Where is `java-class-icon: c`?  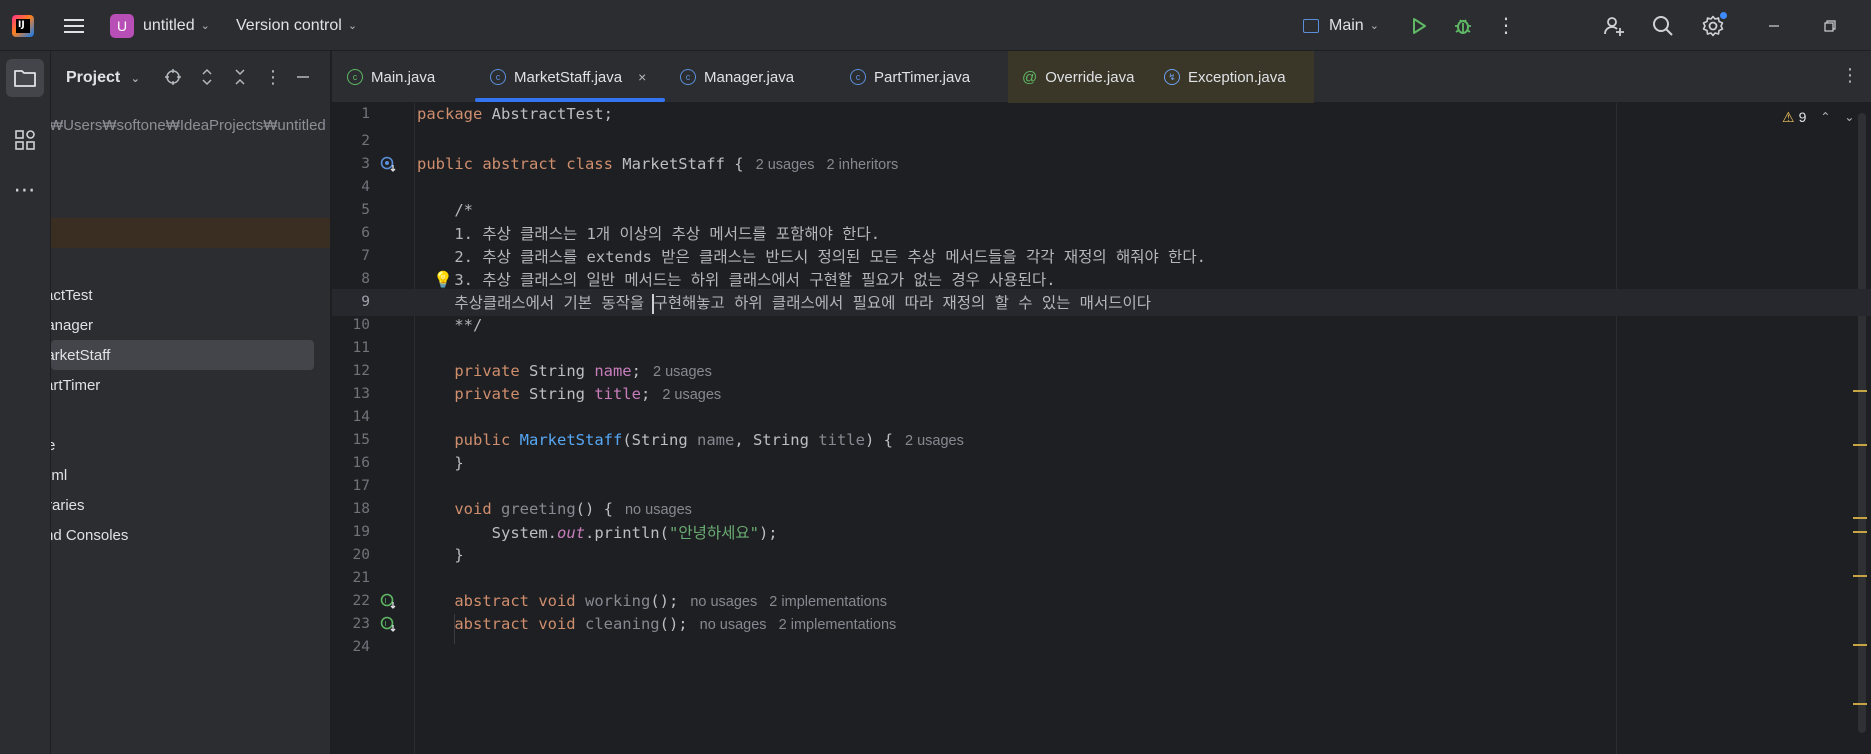 java-class-icon: c is located at coordinates (688, 77).